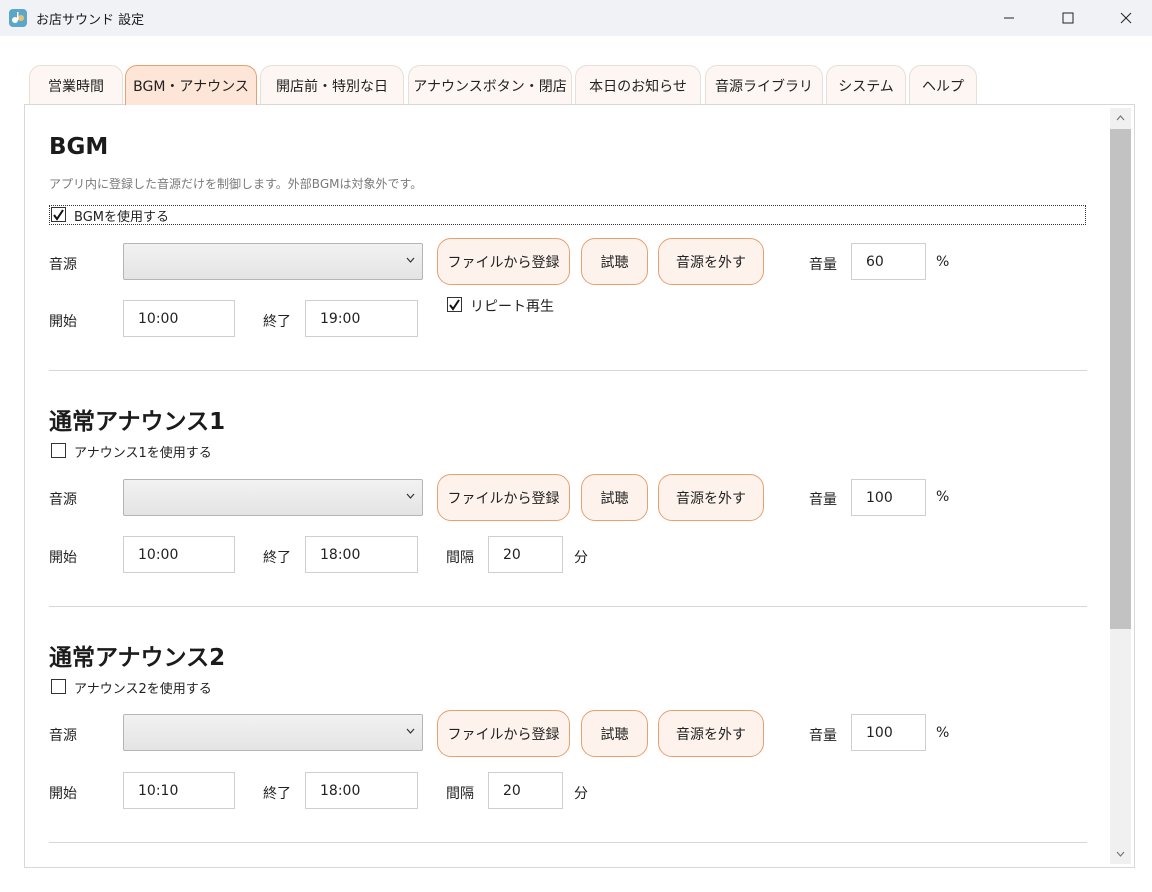  I want to click on announce2-volume-input: 100, so click(888, 732).